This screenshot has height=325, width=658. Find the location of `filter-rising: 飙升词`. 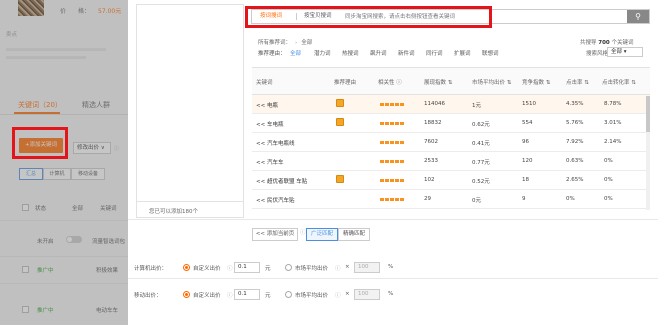

filter-rising: 飙升词 is located at coordinates (378, 53).